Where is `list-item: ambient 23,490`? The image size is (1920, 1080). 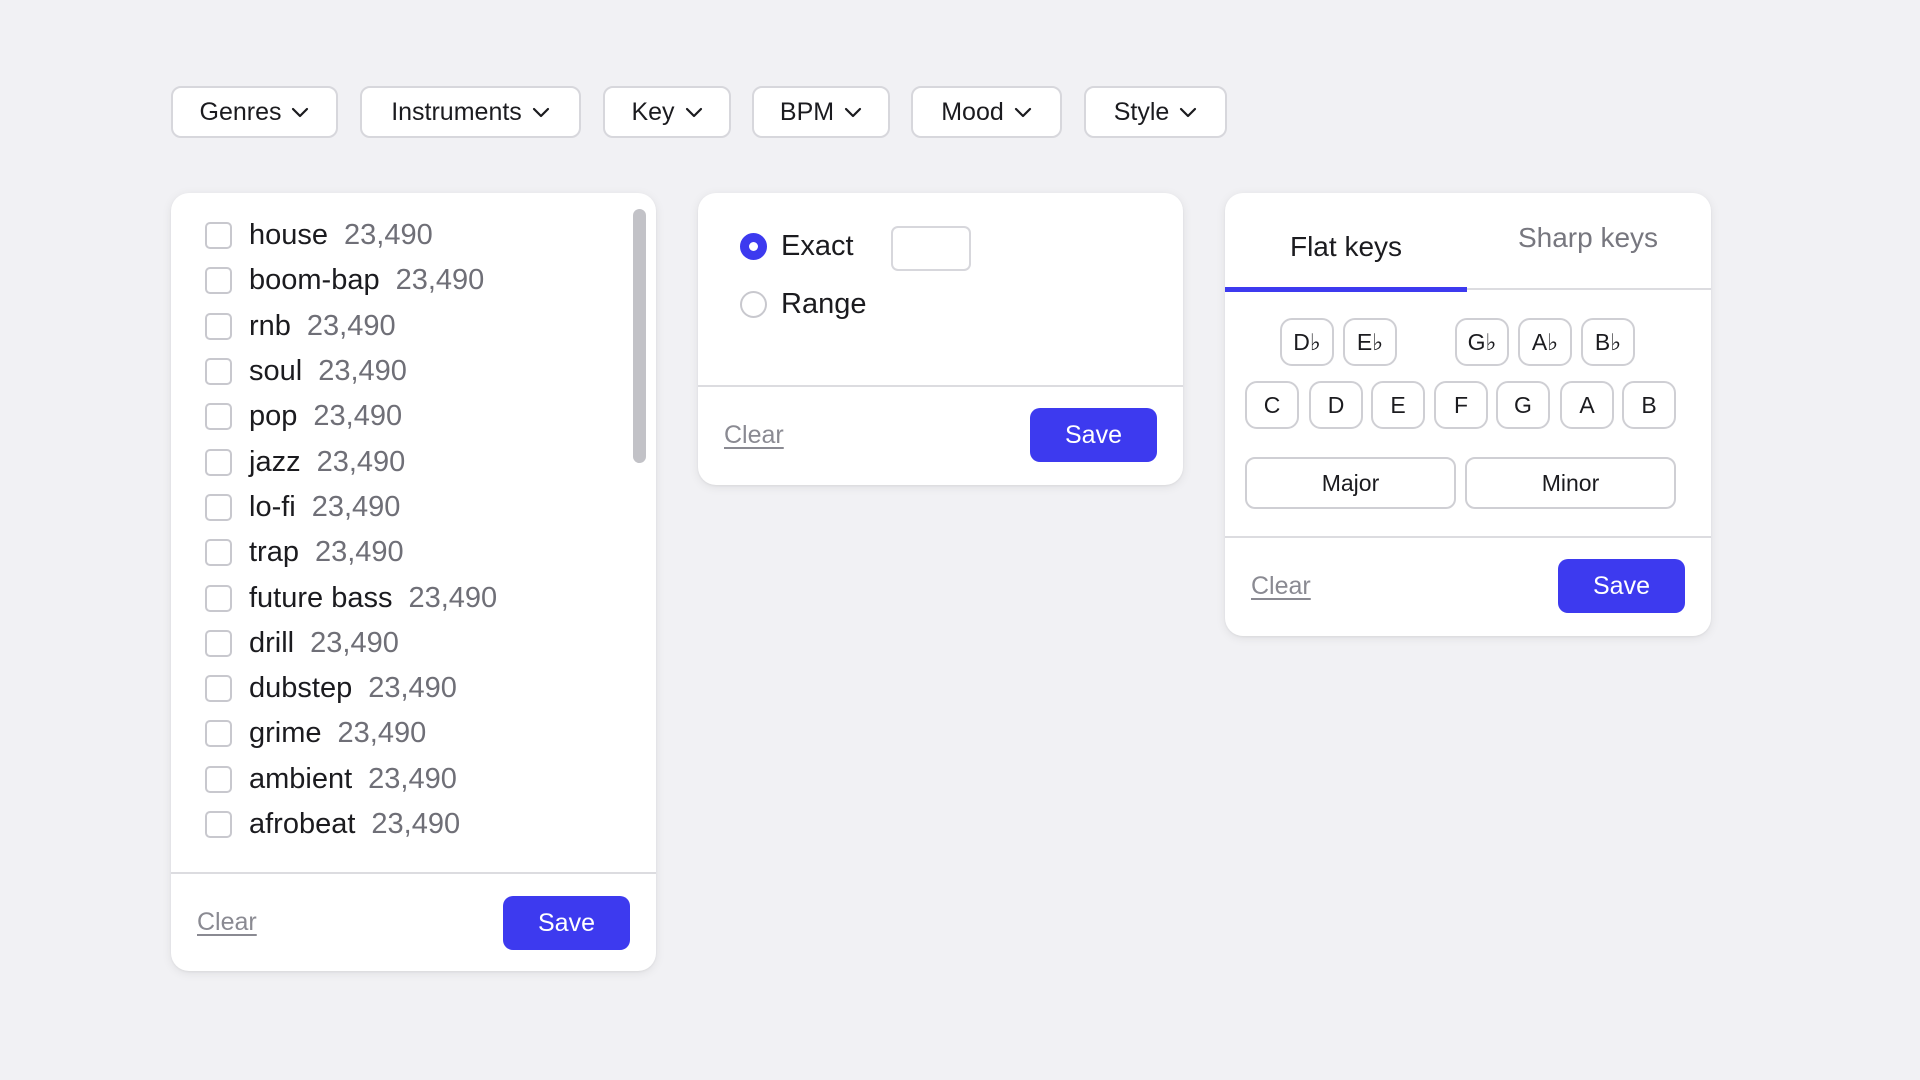 list-item: ambient 23,490 is located at coordinates (351, 779).